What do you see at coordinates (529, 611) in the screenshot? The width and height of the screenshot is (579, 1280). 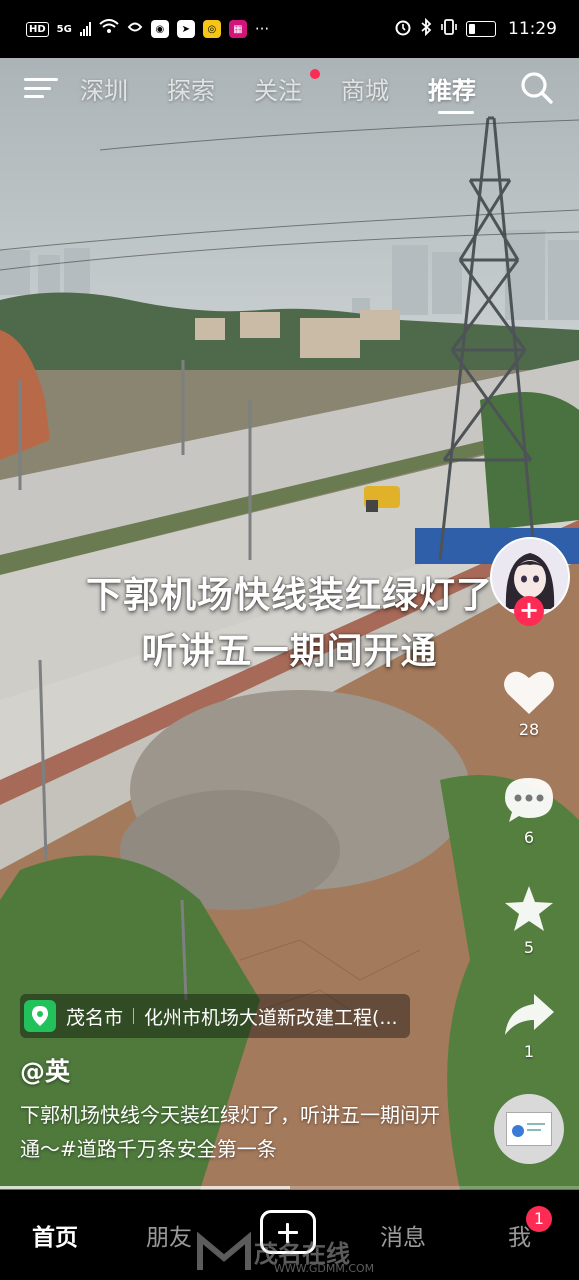 I see `follow-button: +` at bounding box center [529, 611].